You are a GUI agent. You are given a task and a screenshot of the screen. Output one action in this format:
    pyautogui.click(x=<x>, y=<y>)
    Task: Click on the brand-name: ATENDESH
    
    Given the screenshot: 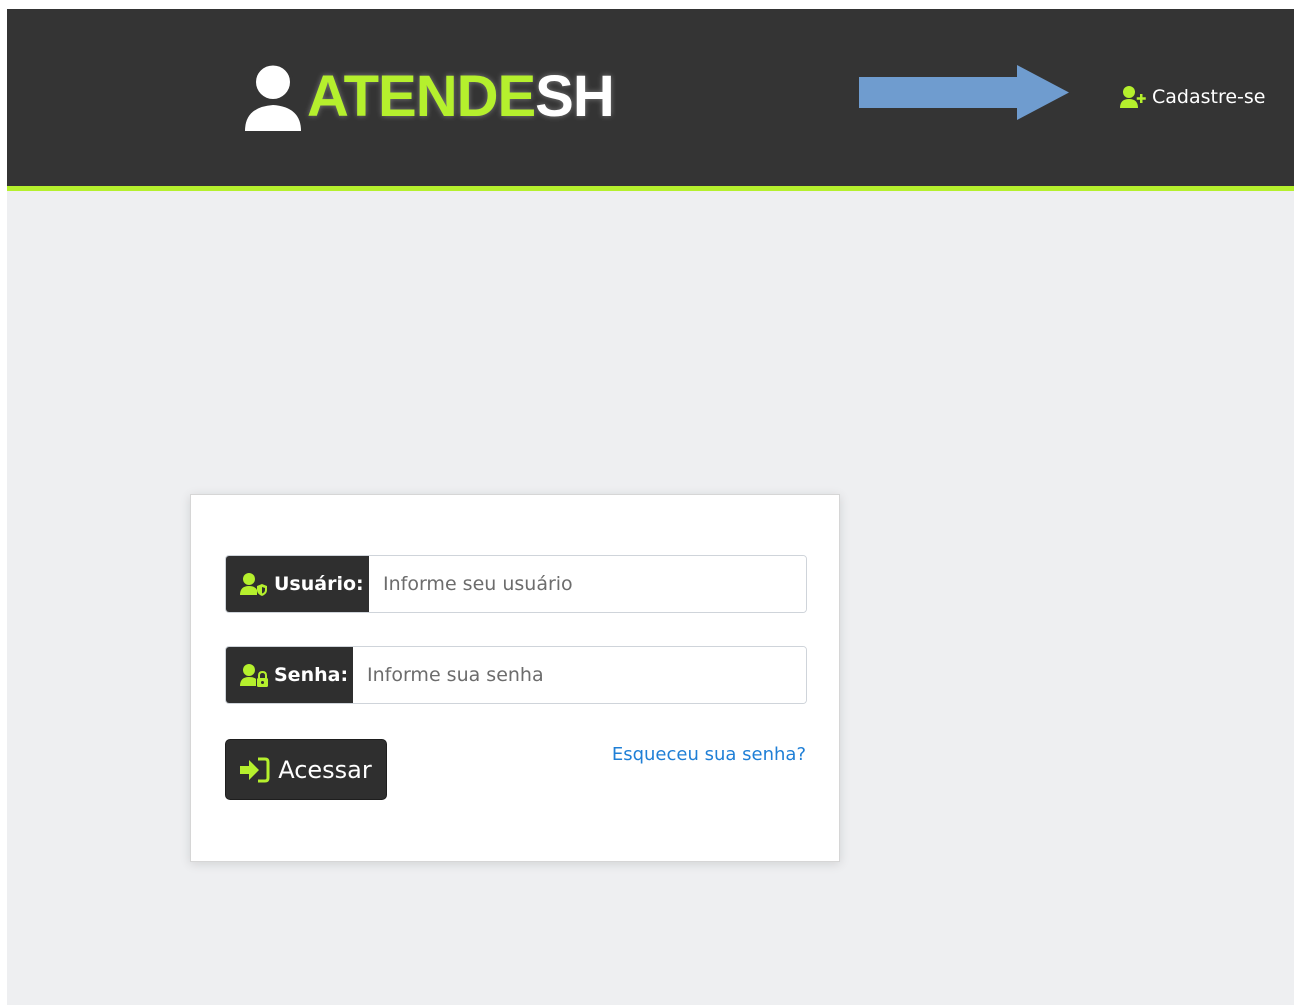 What is the action you would take?
    pyautogui.click(x=461, y=97)
    